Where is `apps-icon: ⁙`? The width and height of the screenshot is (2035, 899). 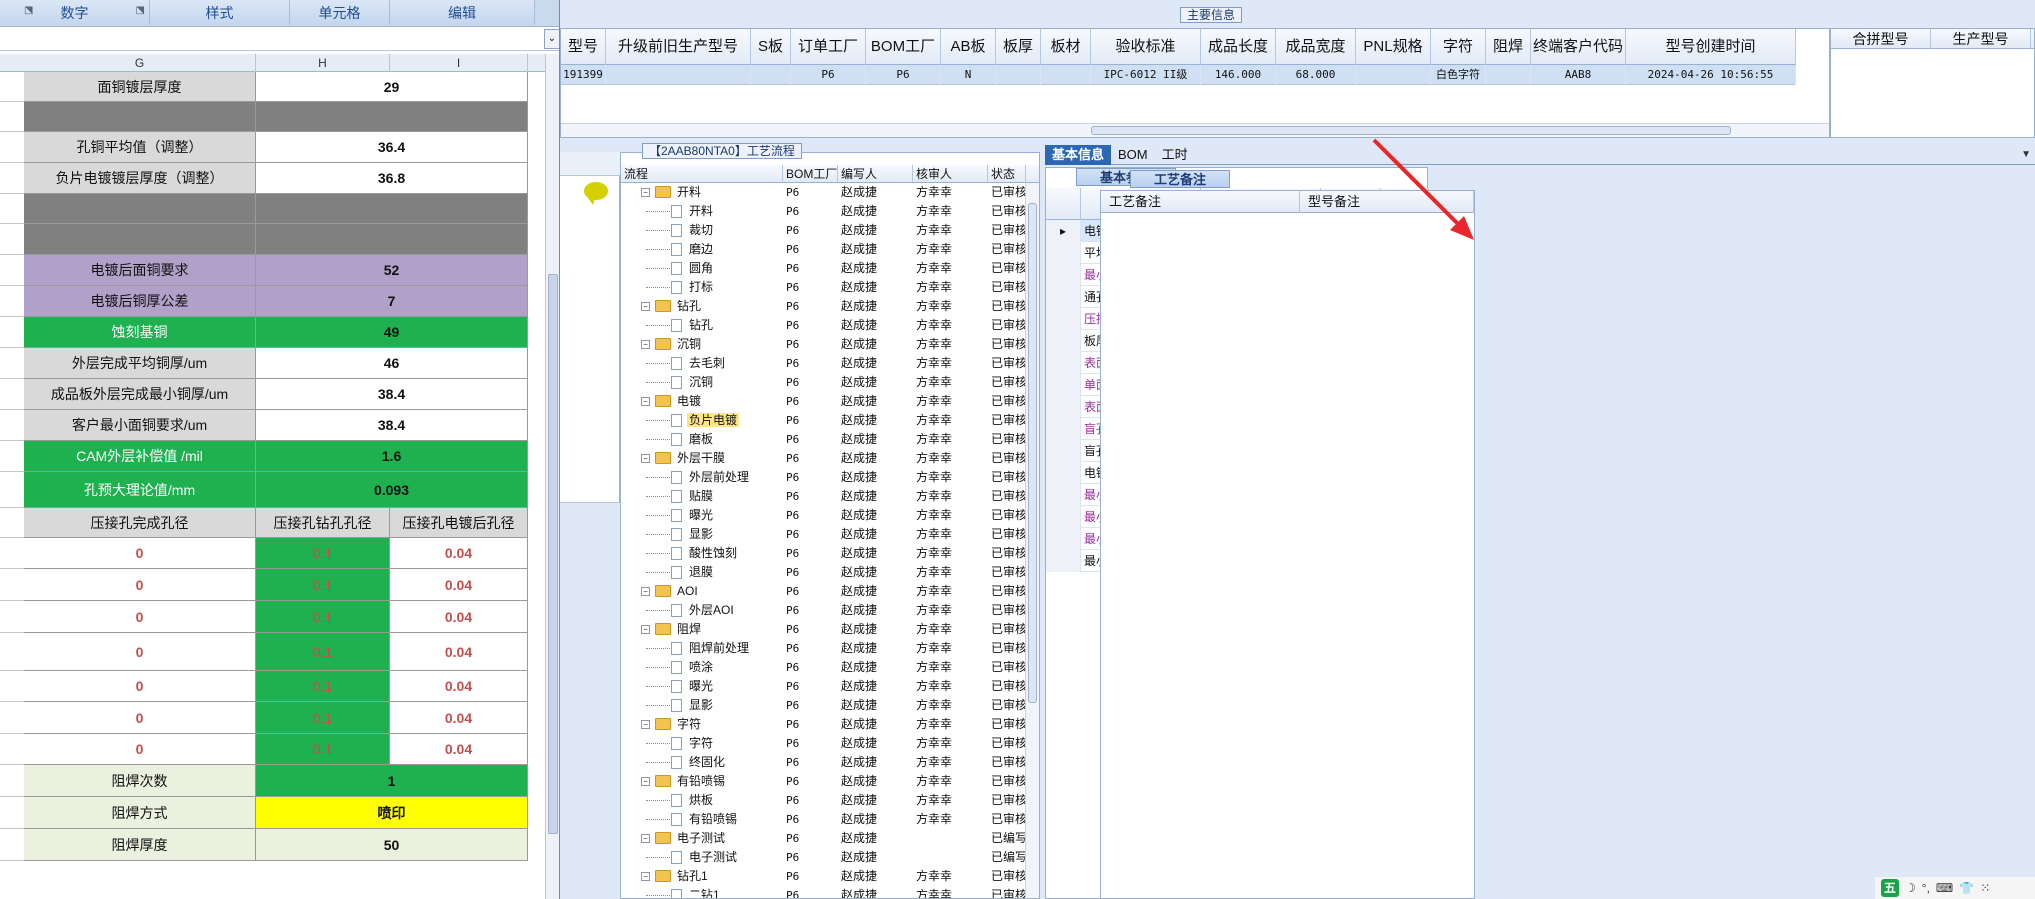 apps-icon: ⁙ is located at coordinates (1985, 888).